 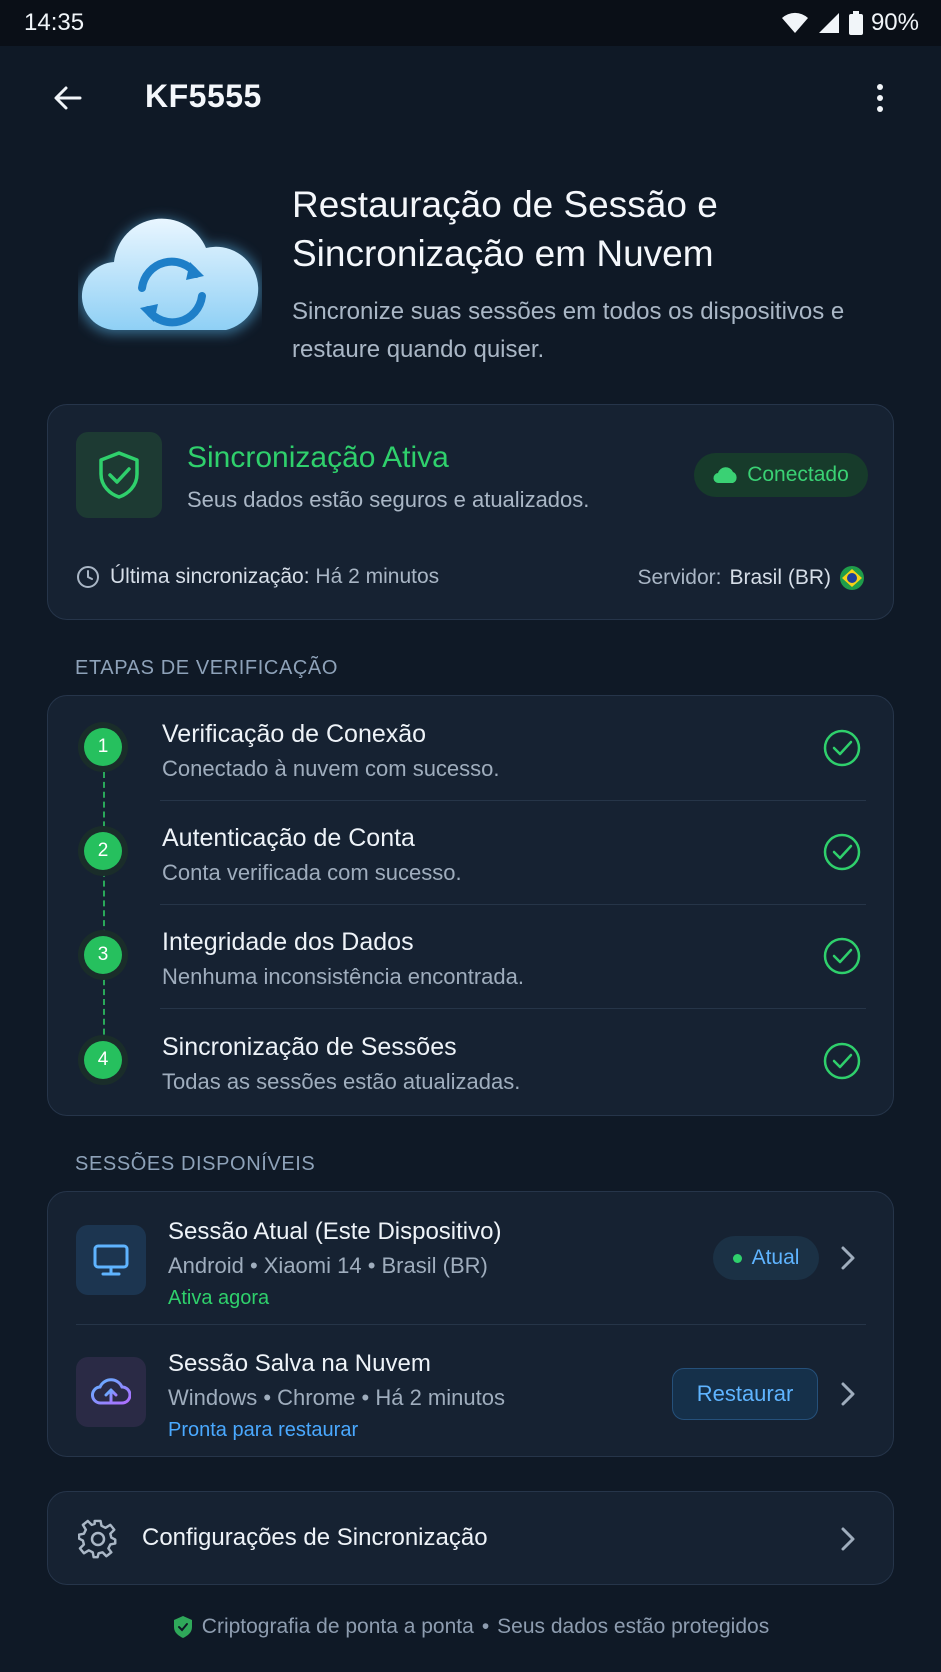 What do you see at coordinates (343, 976) in the screenshot?
I see `step-description: Nenhuma inconsistência encontrada.` at bounding box center [343, 976].